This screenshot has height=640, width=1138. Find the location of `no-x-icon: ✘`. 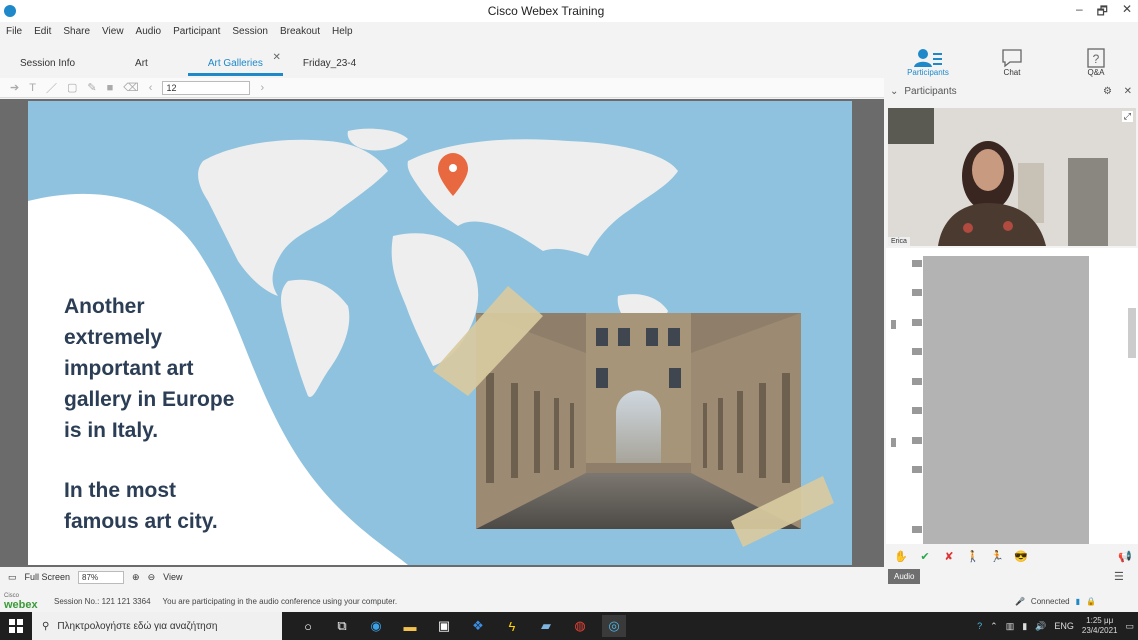

no-x-icon: ✘ is located at coordinates (949, 556).